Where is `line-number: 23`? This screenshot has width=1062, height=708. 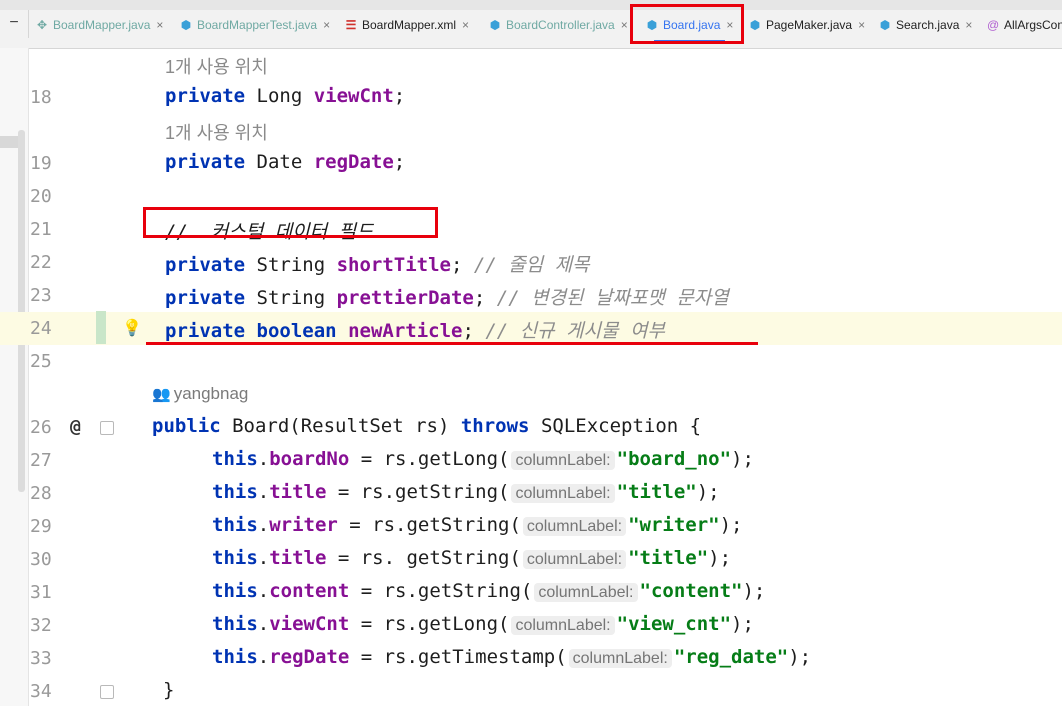 line-number: 23 is located at coordinates (41, 295).